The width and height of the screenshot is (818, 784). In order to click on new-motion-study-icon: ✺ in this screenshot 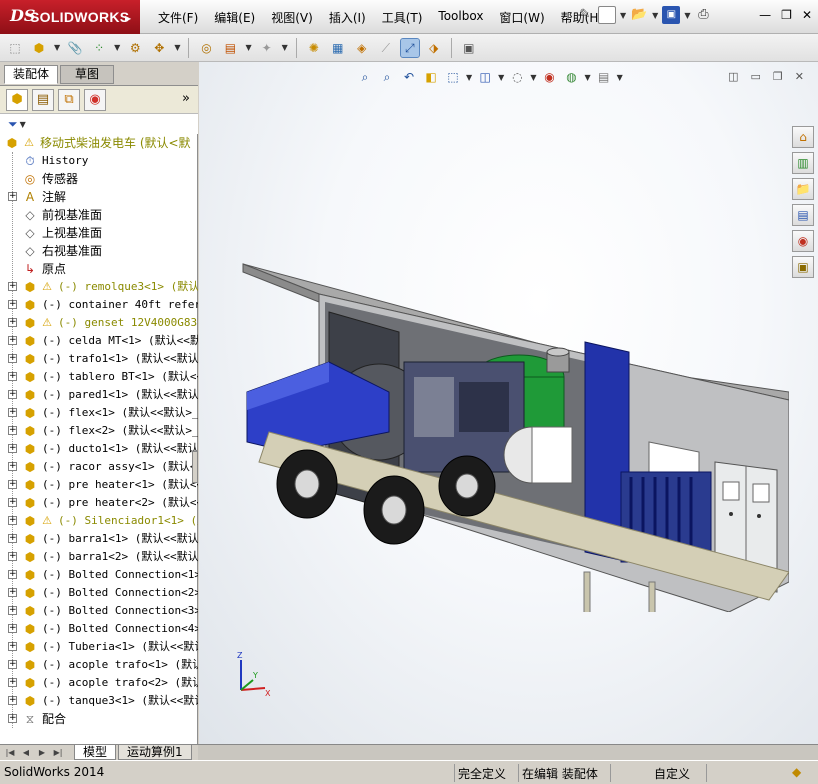, I will do `click(314, 48)`.